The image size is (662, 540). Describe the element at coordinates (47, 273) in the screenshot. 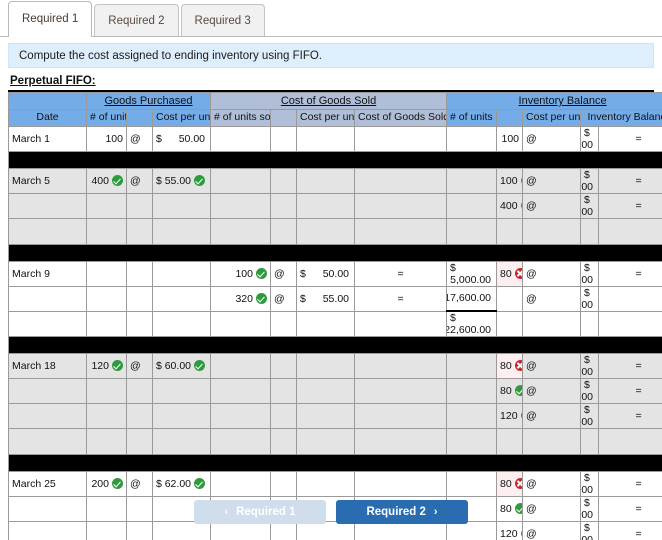

I see `cell-date: March 9` at that location.